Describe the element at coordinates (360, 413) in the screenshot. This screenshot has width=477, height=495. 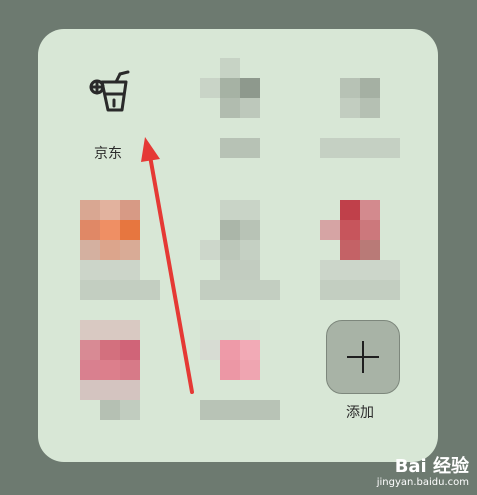
I see `add-label: 添加` at that location.